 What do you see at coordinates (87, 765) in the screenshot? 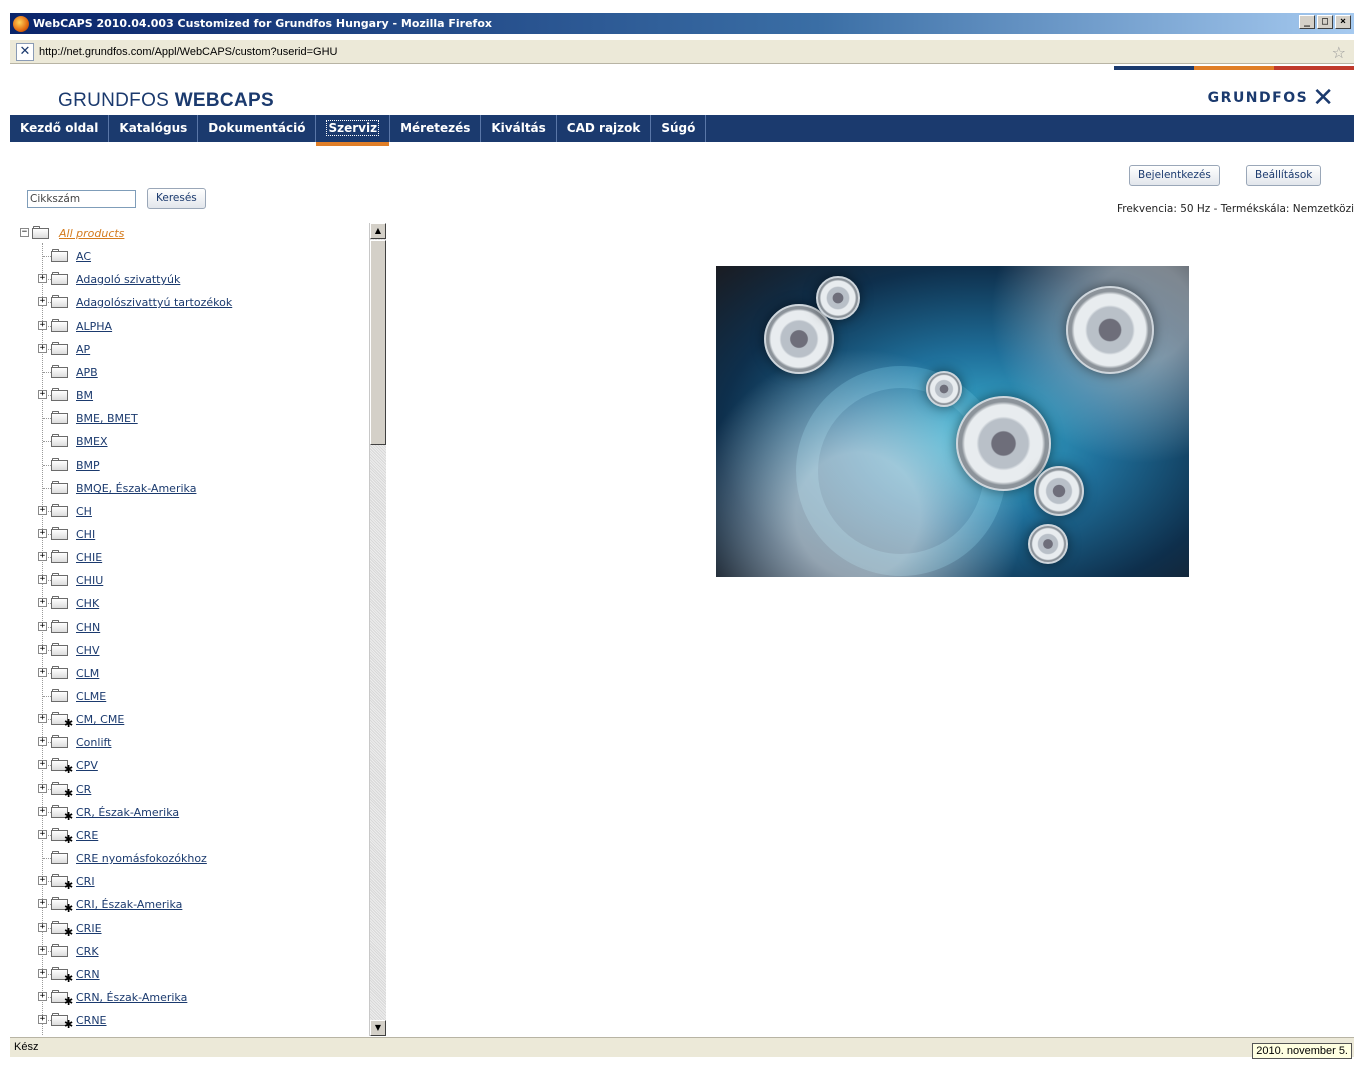
I see `tree-item-link: CPV` at bounding box center [87, 765].